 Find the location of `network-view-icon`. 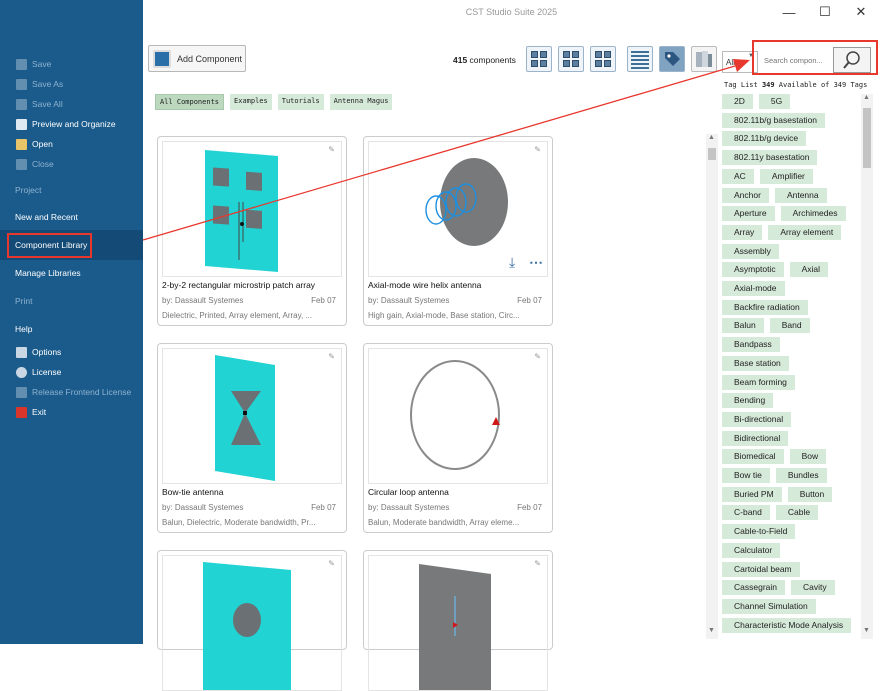

network-view-icon is located at coordinates (571, 59).